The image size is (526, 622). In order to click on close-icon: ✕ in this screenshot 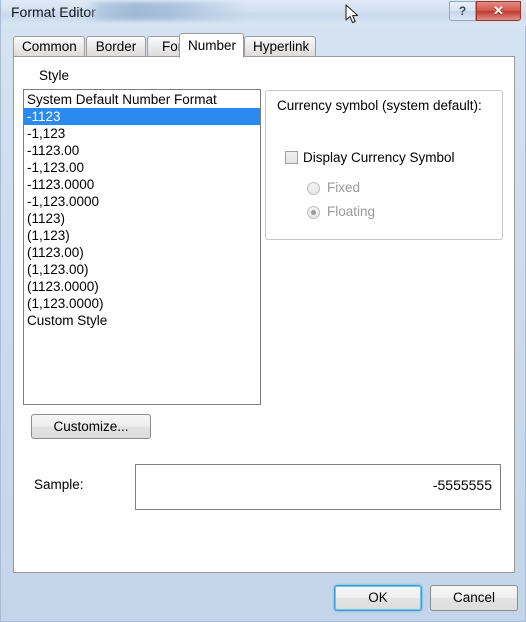, I will do `click(498, 10)`.